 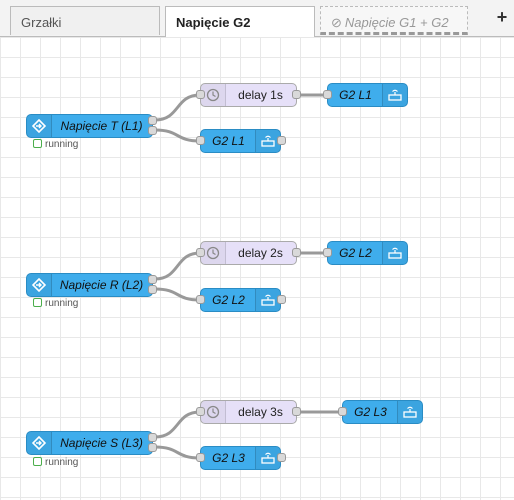 I want to click on output-node-g2-l3-delayed: G2 L3, so click(x=382, y=412).